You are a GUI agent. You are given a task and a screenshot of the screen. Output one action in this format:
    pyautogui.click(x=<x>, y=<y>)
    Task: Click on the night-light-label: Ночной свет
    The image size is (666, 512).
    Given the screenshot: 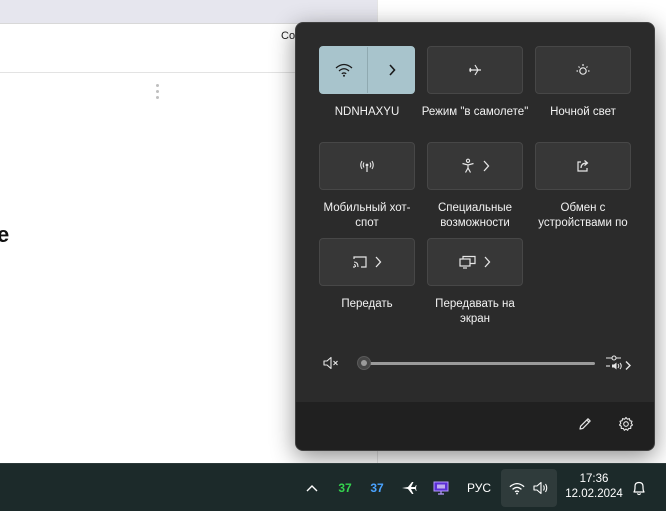 What is the action you would take?
    pyautogui.click(x=583, y=112)
    